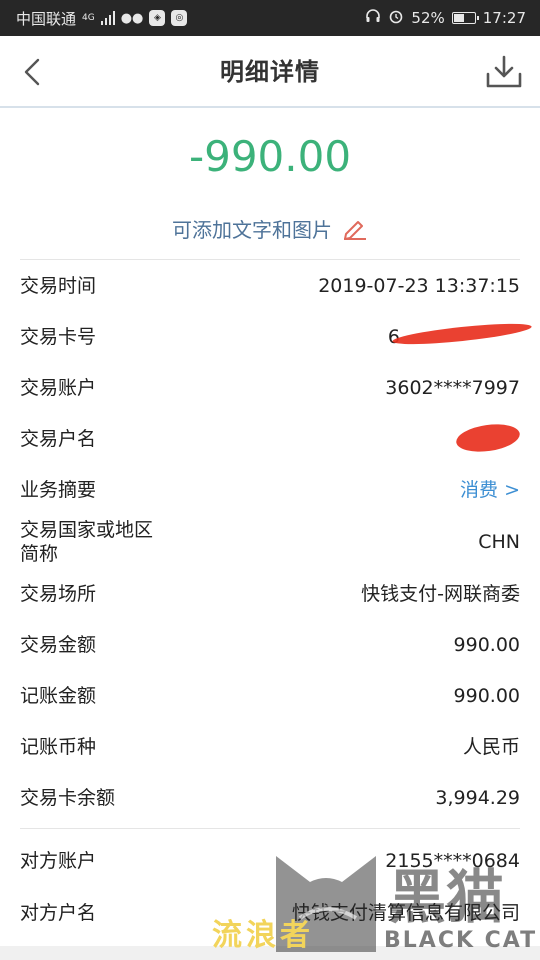  I want to click on download-icon, so click(504, 71).